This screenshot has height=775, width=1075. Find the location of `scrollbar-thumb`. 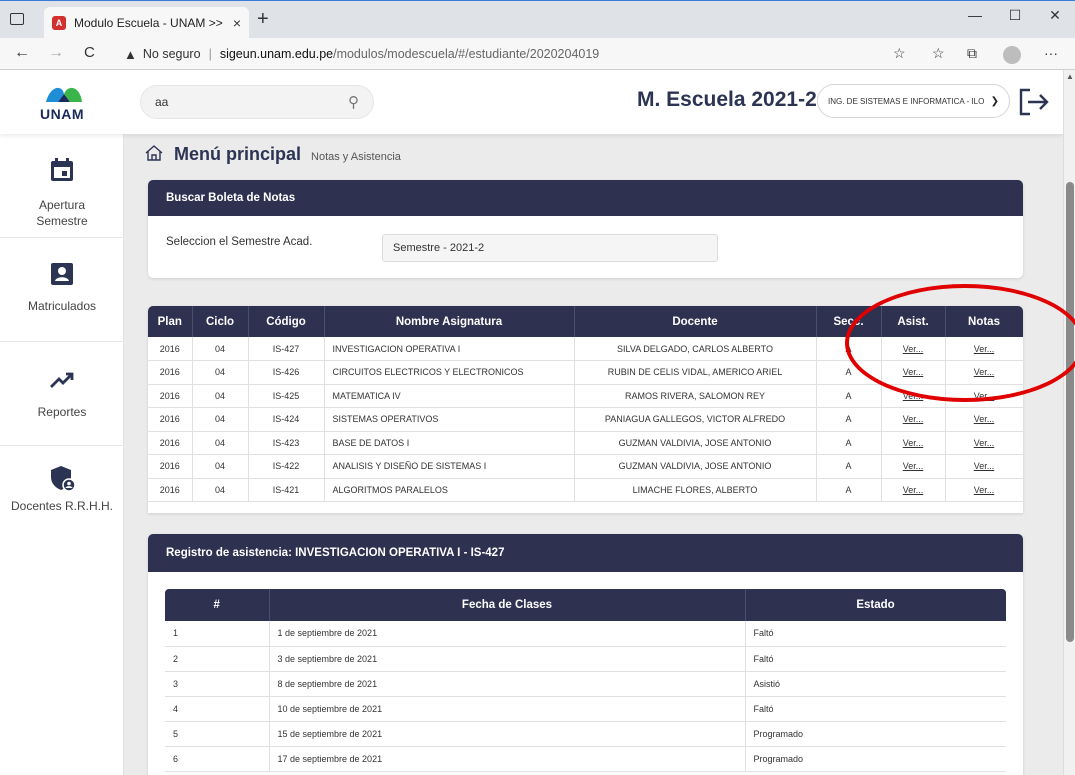

scrollbar-thumb is located at coordinates (1070, 412).